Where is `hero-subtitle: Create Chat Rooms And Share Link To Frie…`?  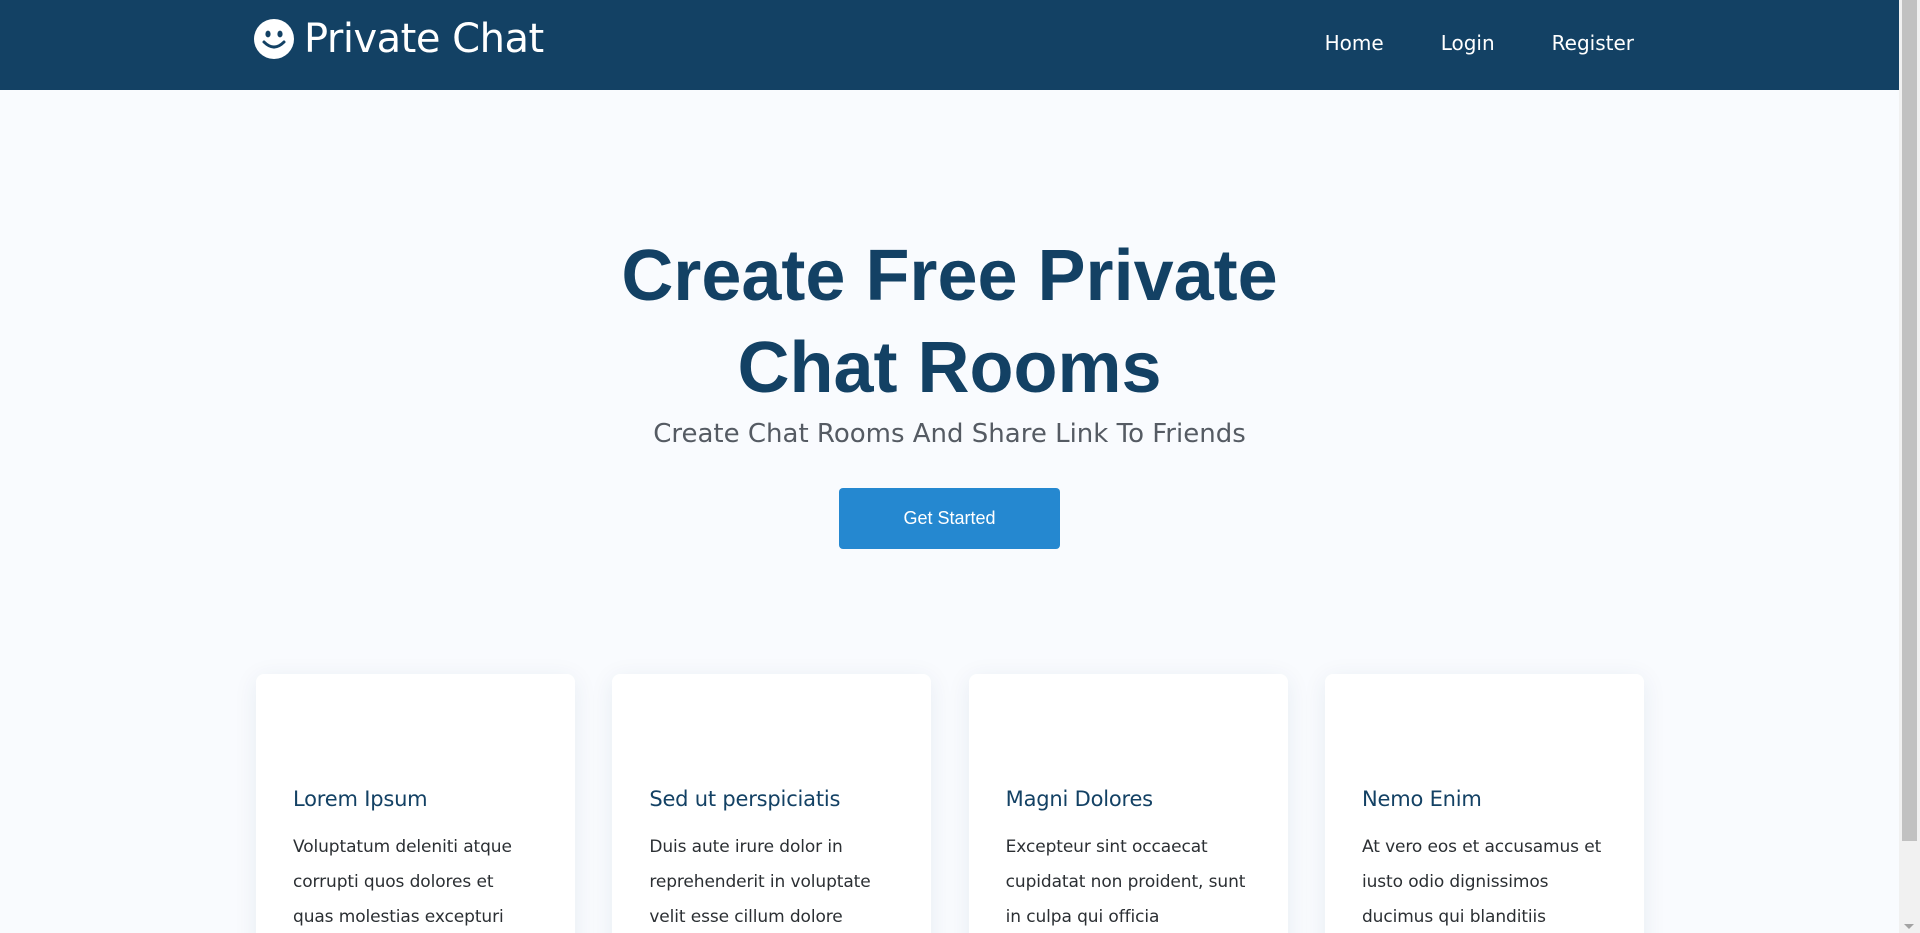
hero-subtitle: Create Chat Rooms And Share Link To Frie… is located at coordinates (949, 434).